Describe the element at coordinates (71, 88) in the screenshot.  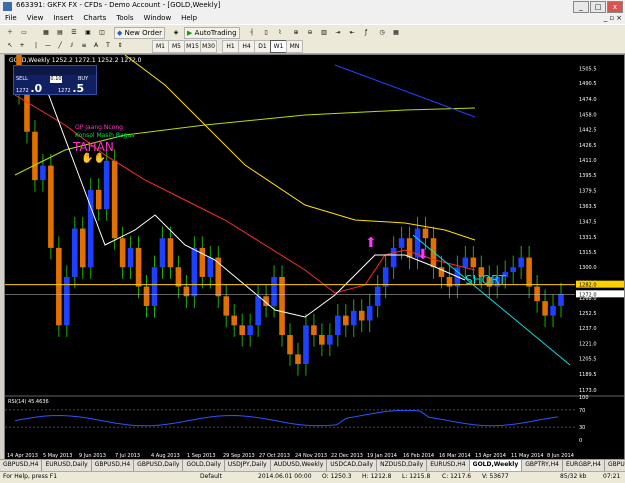
I see `buy-price: 1272 .5` at that location.